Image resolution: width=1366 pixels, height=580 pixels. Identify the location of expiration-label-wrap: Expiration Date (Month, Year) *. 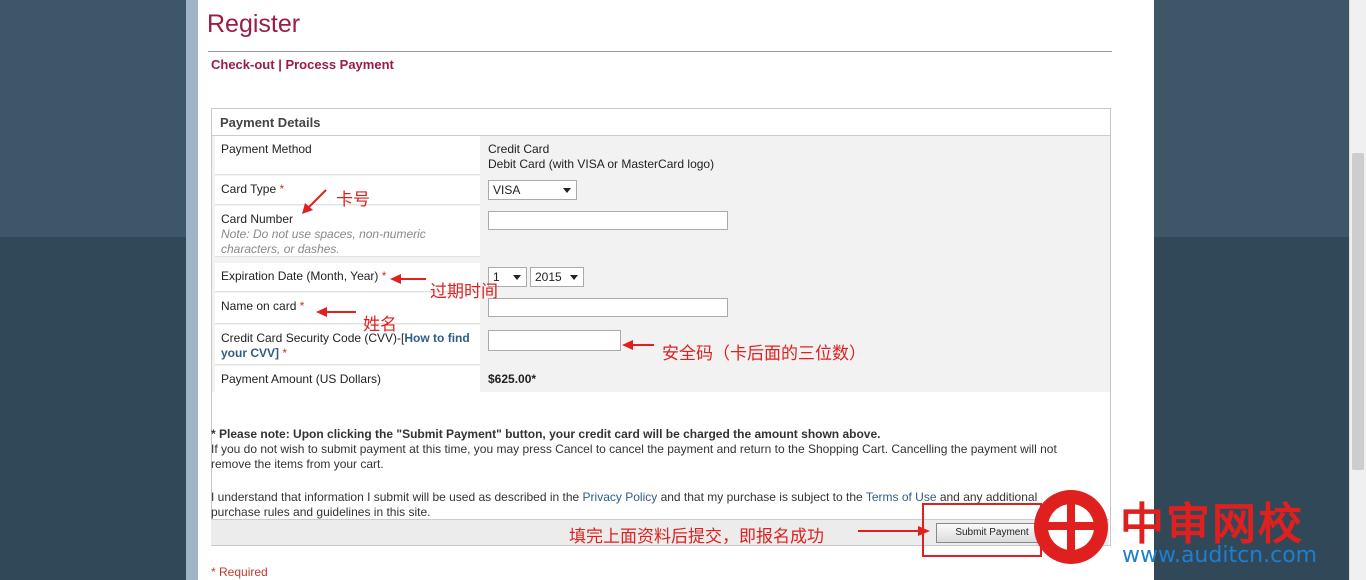
(303, 276).